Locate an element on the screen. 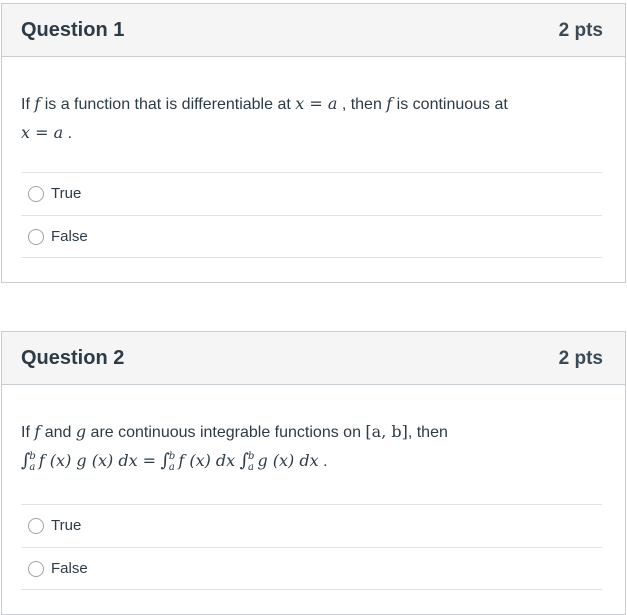  question-header: Question 2 2 pts is located at coordinates (313, 358).